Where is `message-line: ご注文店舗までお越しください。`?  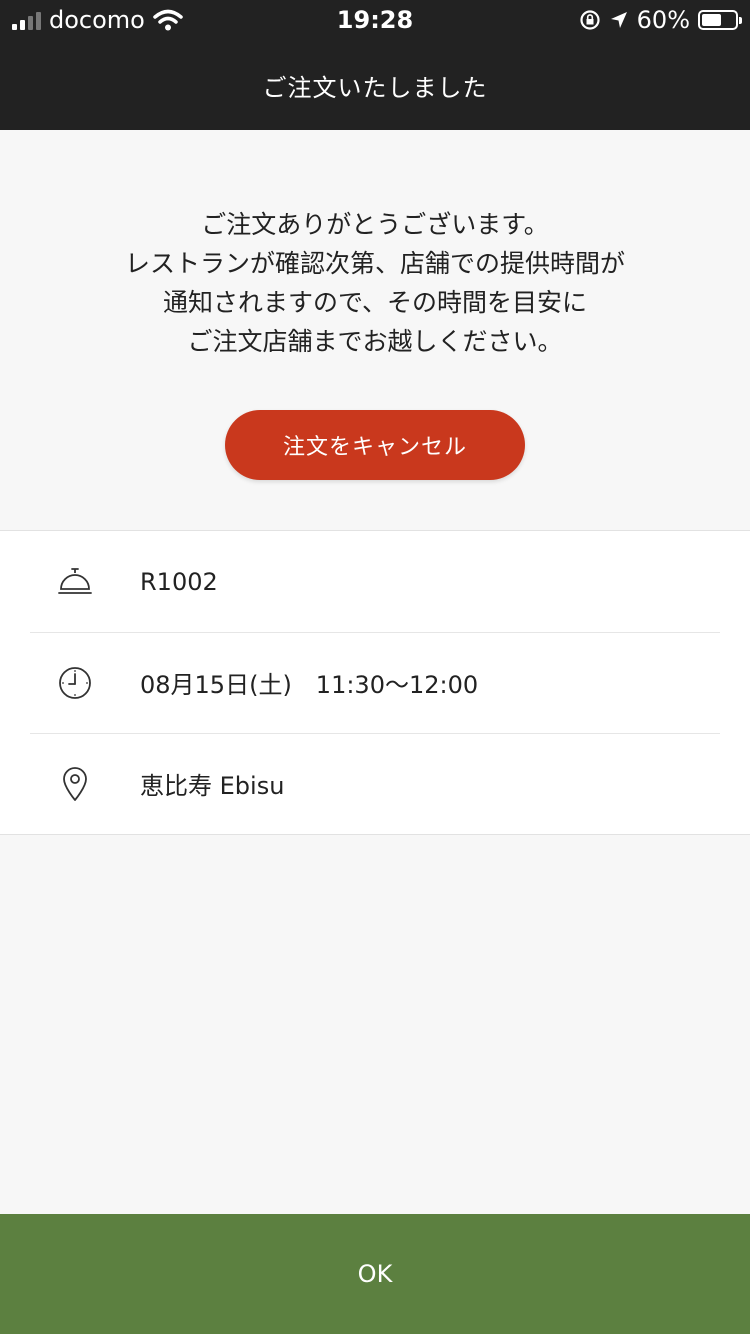 message-line: ご注文店舗までお越しください。 is located at coordinates (375, 341).